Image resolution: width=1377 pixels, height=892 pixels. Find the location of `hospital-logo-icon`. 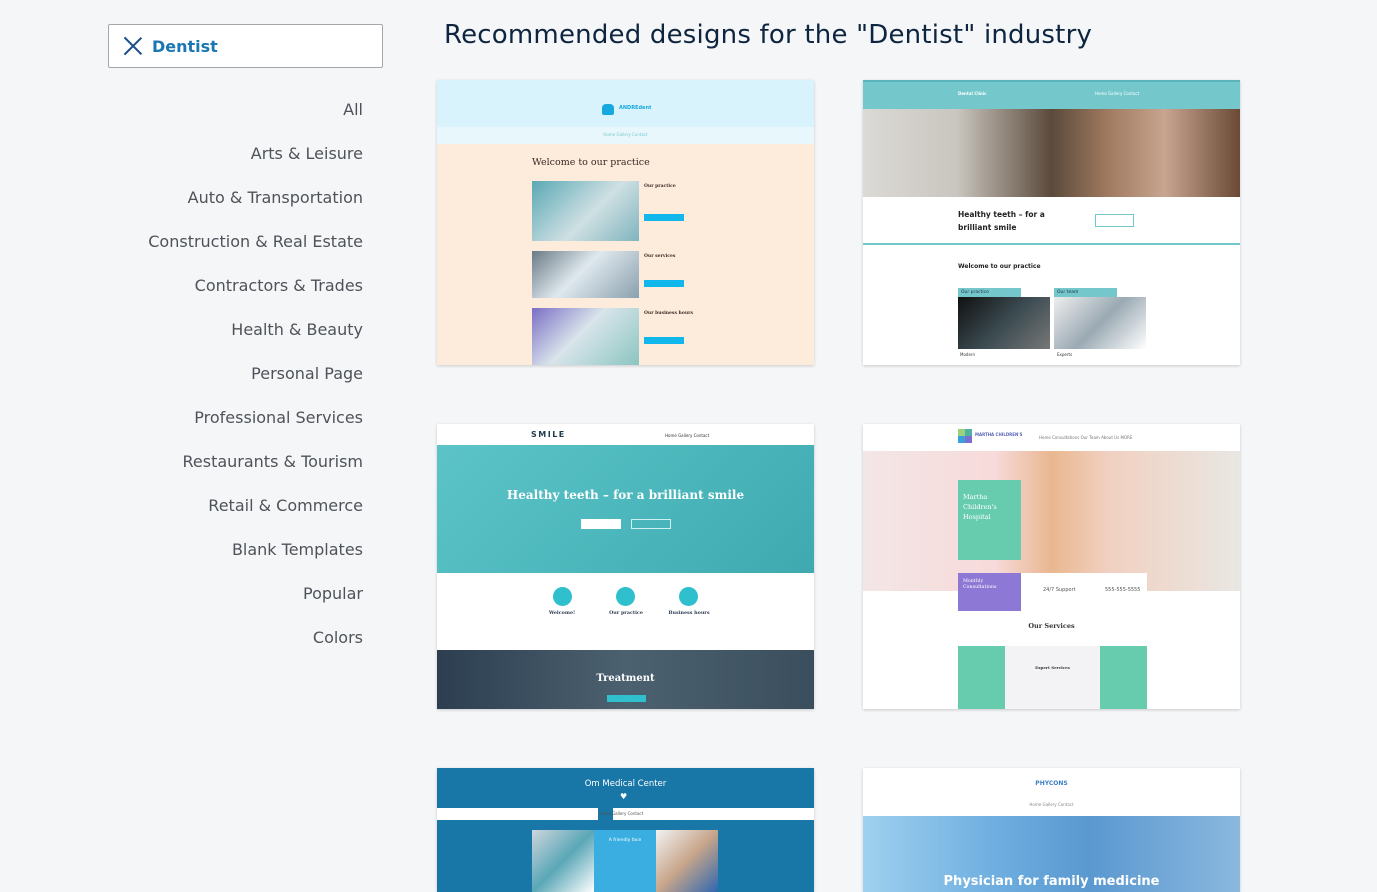

hospital-logo-icon is located at coordinates (965, 436).